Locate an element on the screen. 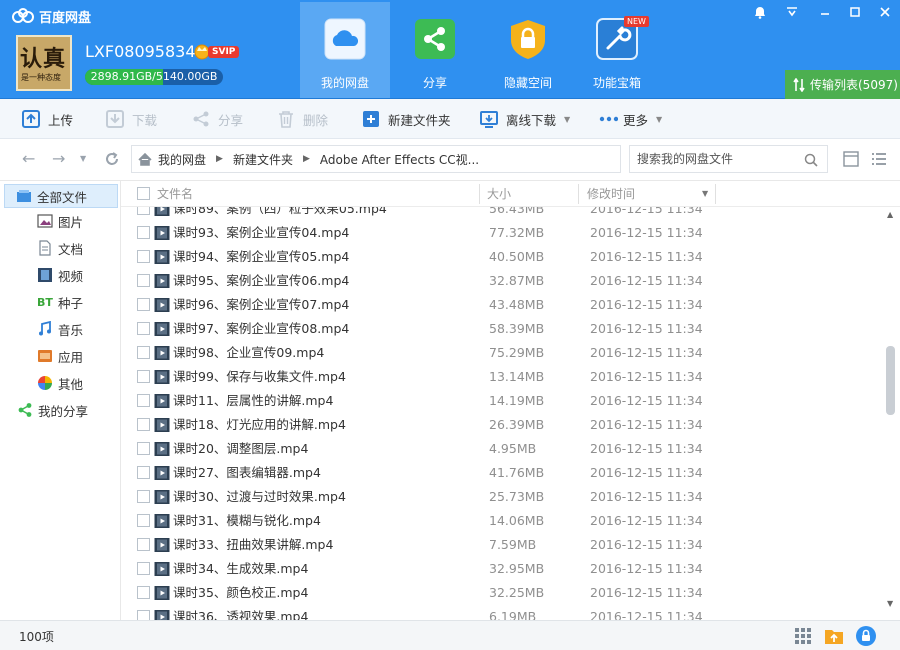  maximize-button is located at coordinates (855, 12).